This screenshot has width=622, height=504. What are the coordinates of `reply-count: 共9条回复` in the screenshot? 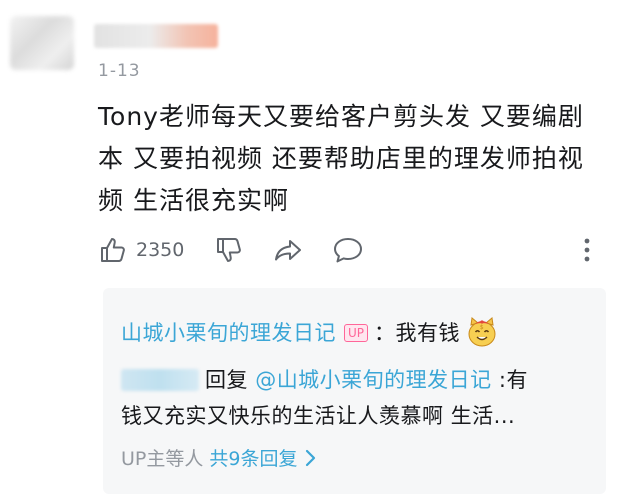 It's located at (253, 459).